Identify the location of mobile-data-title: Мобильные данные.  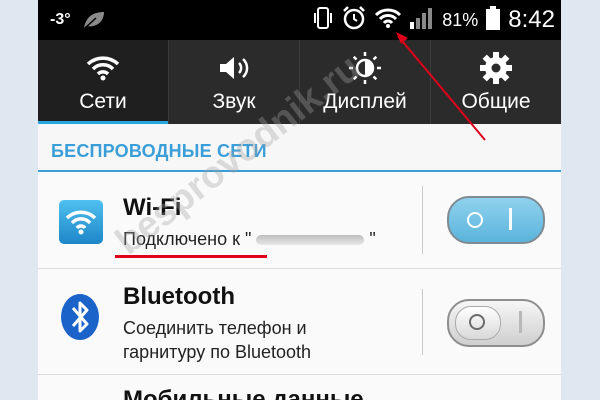
(243, 393).